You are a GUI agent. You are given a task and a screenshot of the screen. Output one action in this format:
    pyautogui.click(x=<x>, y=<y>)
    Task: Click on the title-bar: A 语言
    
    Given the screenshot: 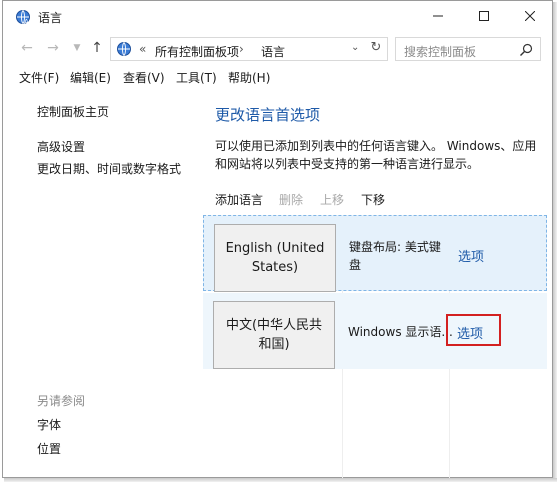 What is the action you would take?
    pyautogui.click(x=277, y=16)
    